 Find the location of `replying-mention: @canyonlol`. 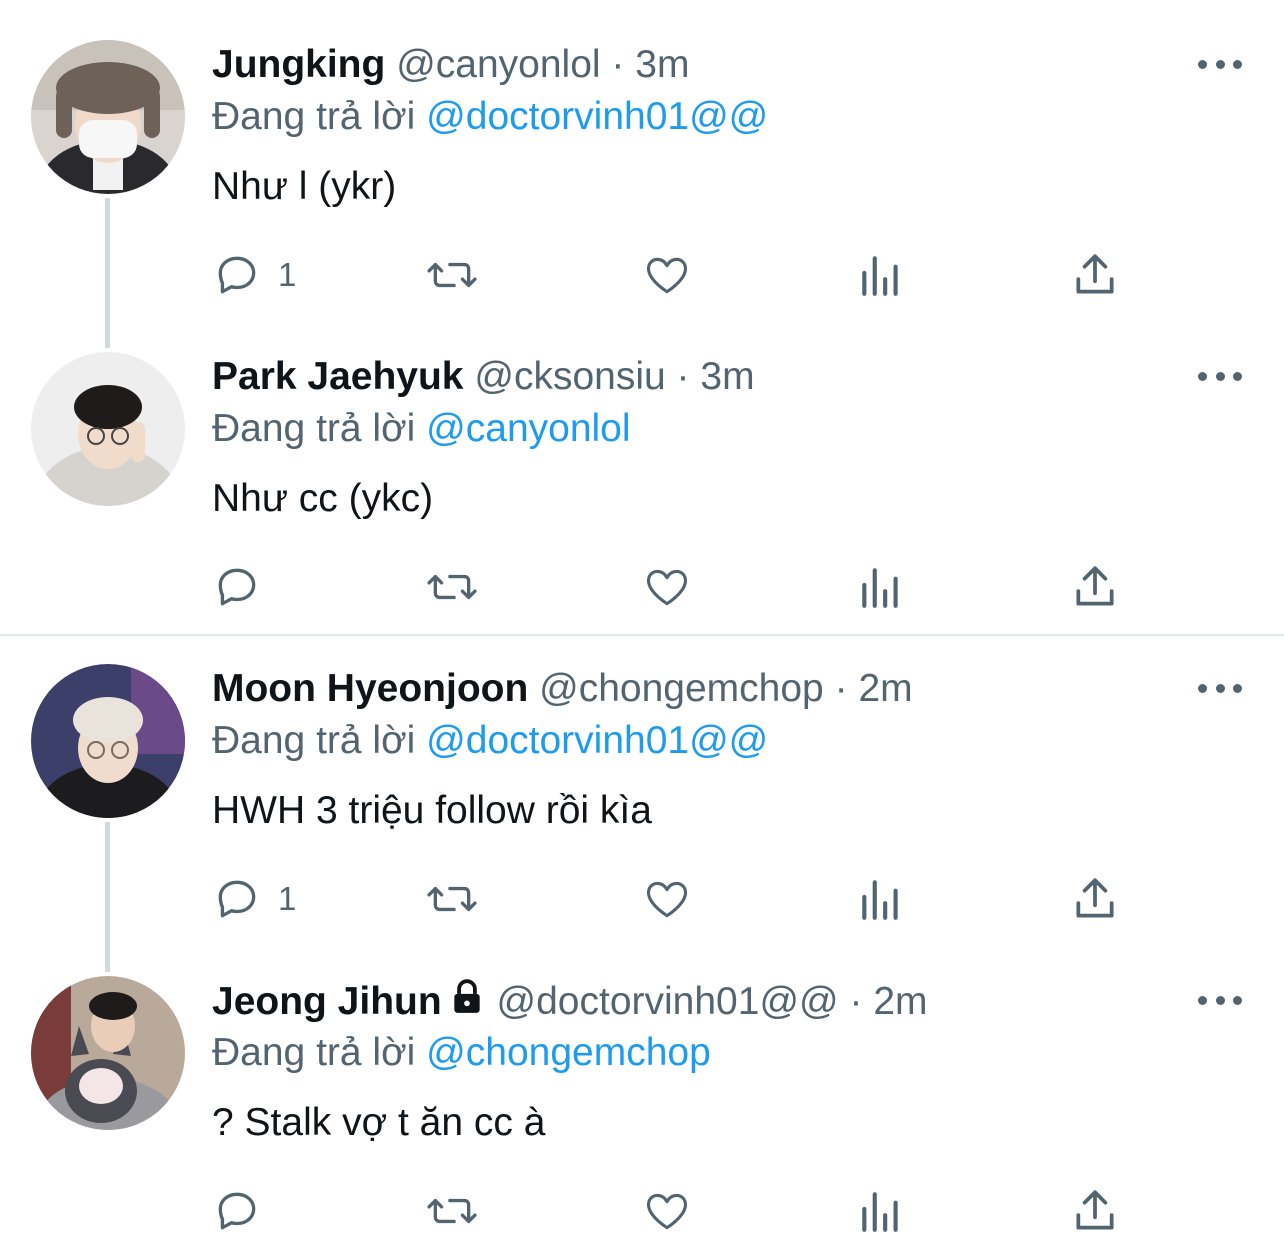

replying-mention: @canyonlol is located at coordinates (528, 428).